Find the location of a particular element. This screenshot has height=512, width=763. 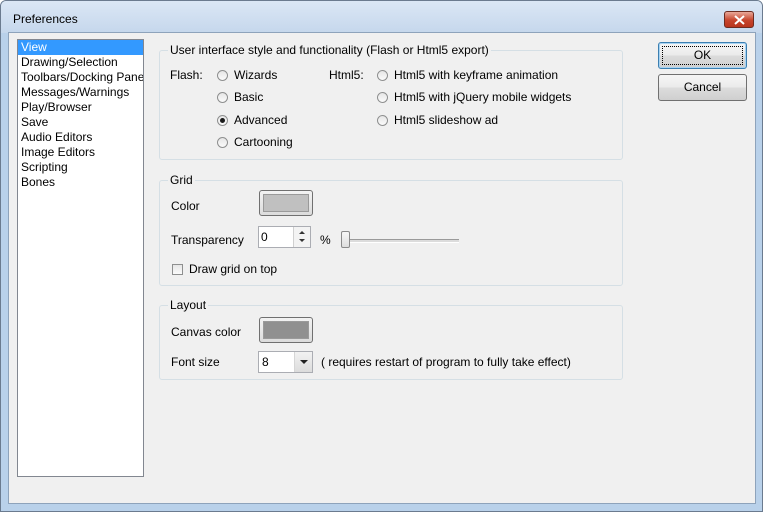

percent-label: % is located at coordinates (325, 240).